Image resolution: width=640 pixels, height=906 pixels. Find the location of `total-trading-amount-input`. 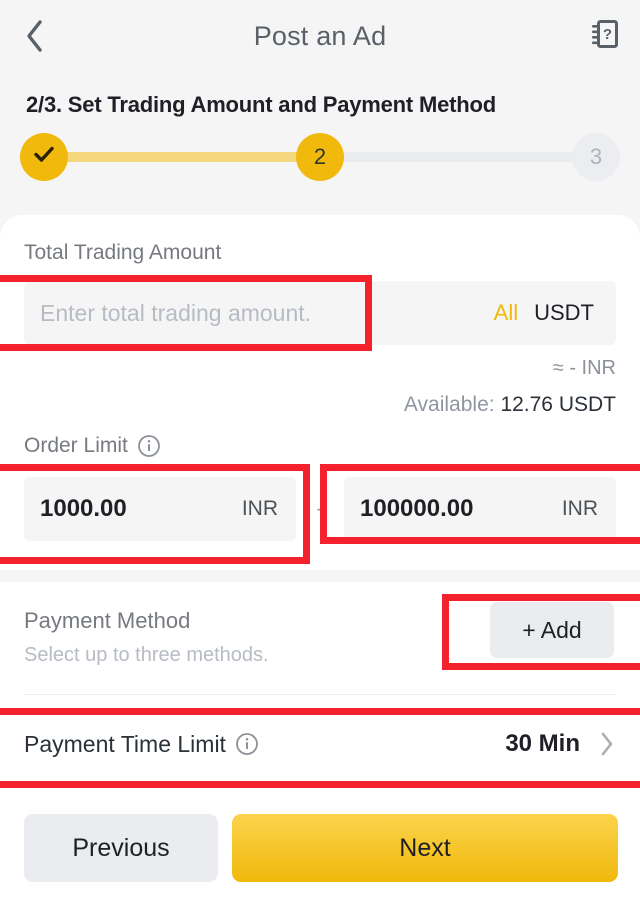

total-trading-amount-input is located at coordinates (259, 313).